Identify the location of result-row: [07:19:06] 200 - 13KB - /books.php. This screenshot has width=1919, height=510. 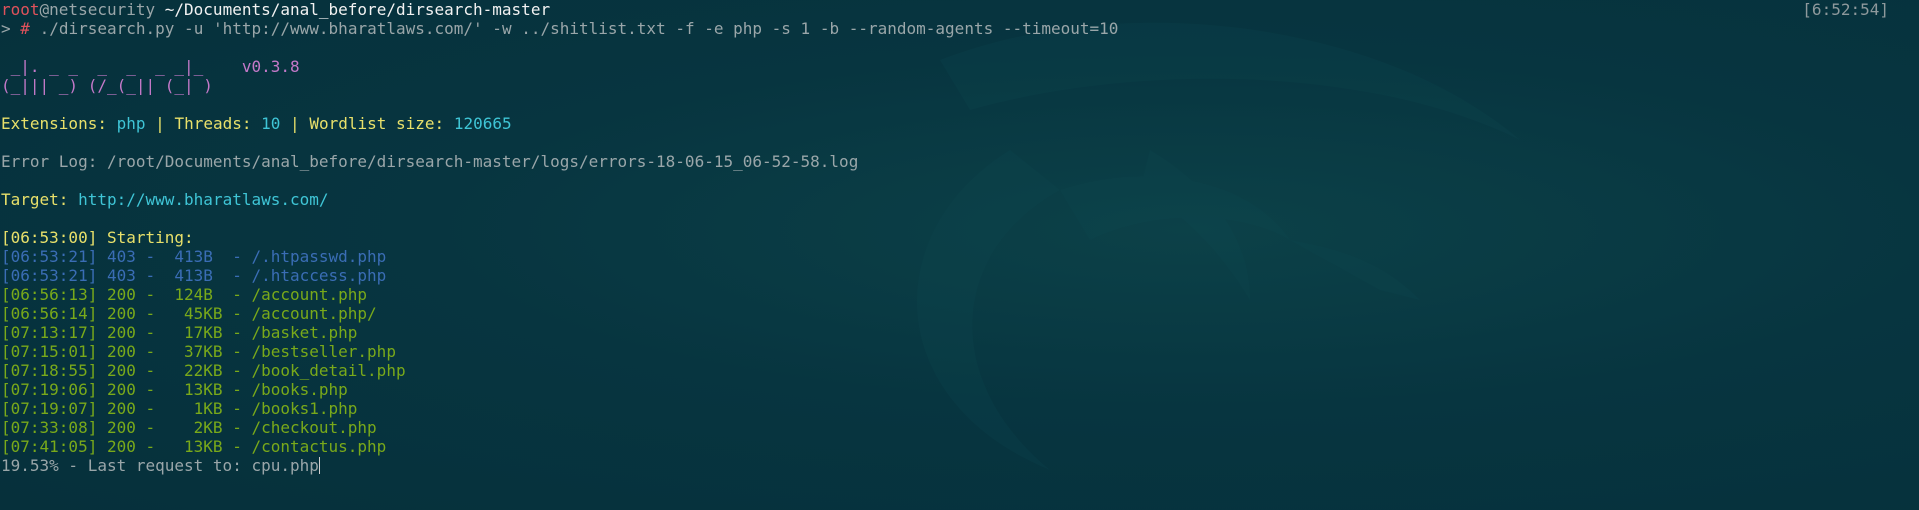
(174, 389).